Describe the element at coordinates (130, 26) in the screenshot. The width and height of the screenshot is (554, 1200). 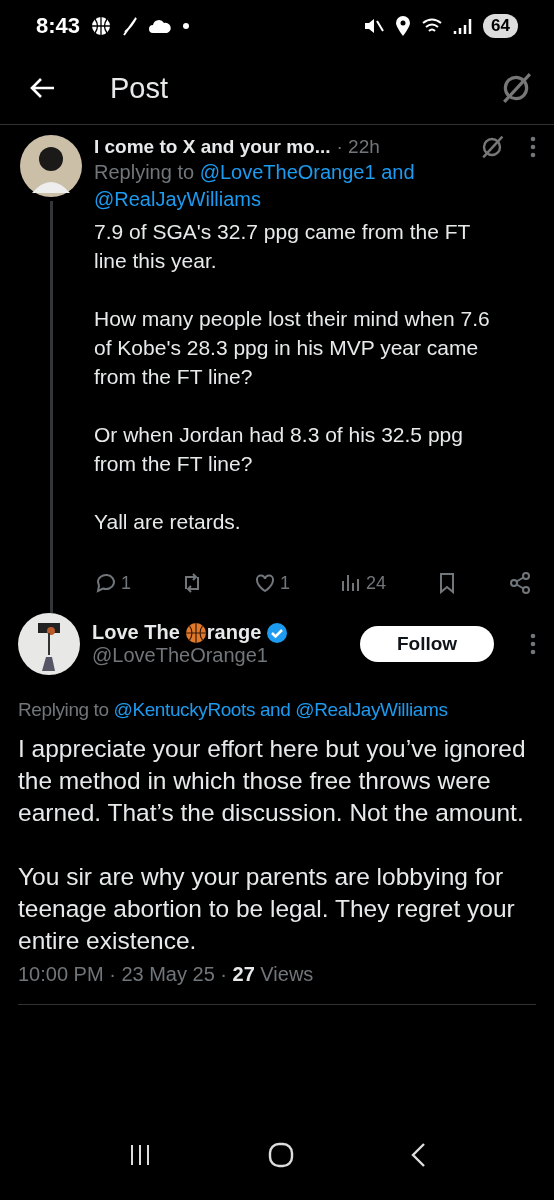
I see `feather-icon` at that location.